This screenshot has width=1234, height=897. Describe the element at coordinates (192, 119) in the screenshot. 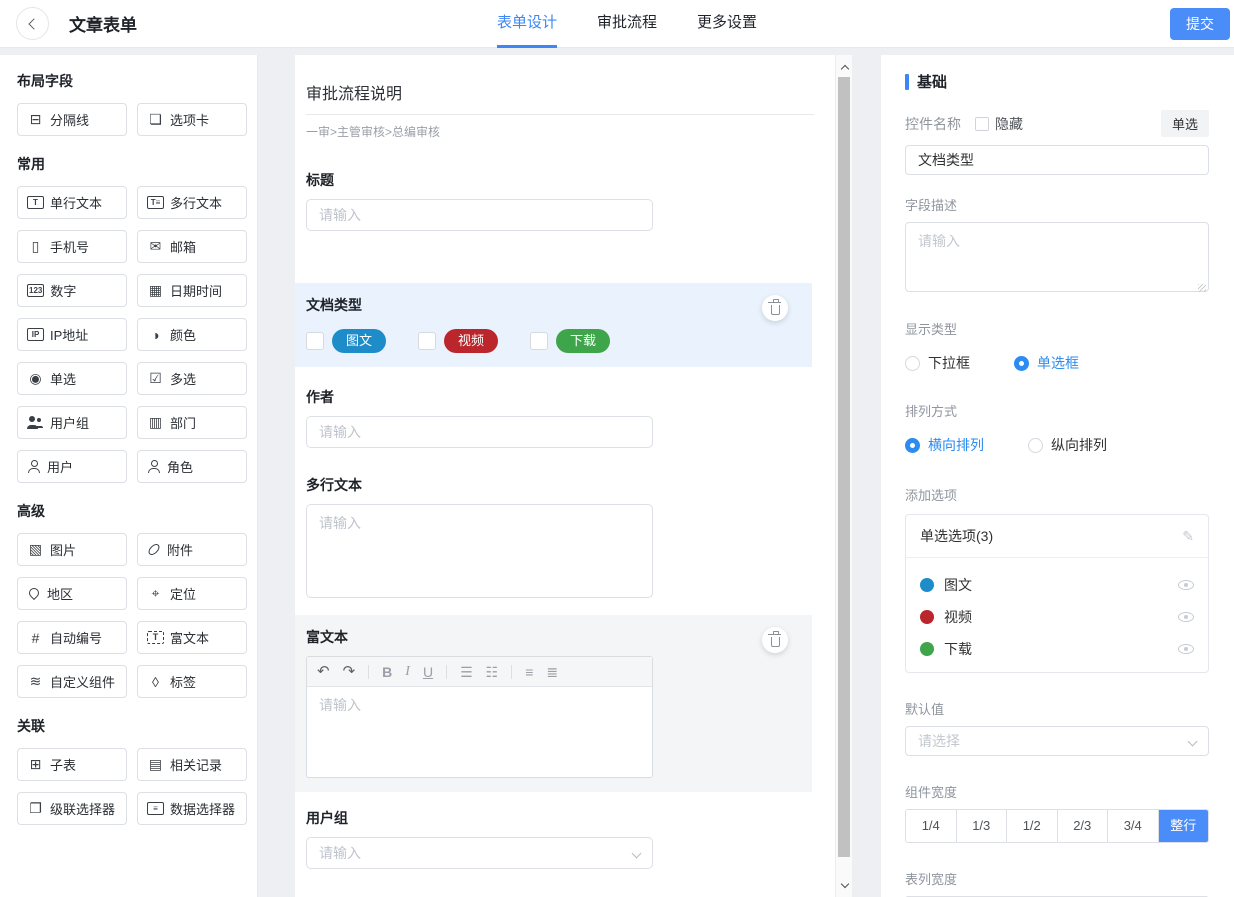

I see `sidebar-item-tabs: ❏ 选项卡` at that location.